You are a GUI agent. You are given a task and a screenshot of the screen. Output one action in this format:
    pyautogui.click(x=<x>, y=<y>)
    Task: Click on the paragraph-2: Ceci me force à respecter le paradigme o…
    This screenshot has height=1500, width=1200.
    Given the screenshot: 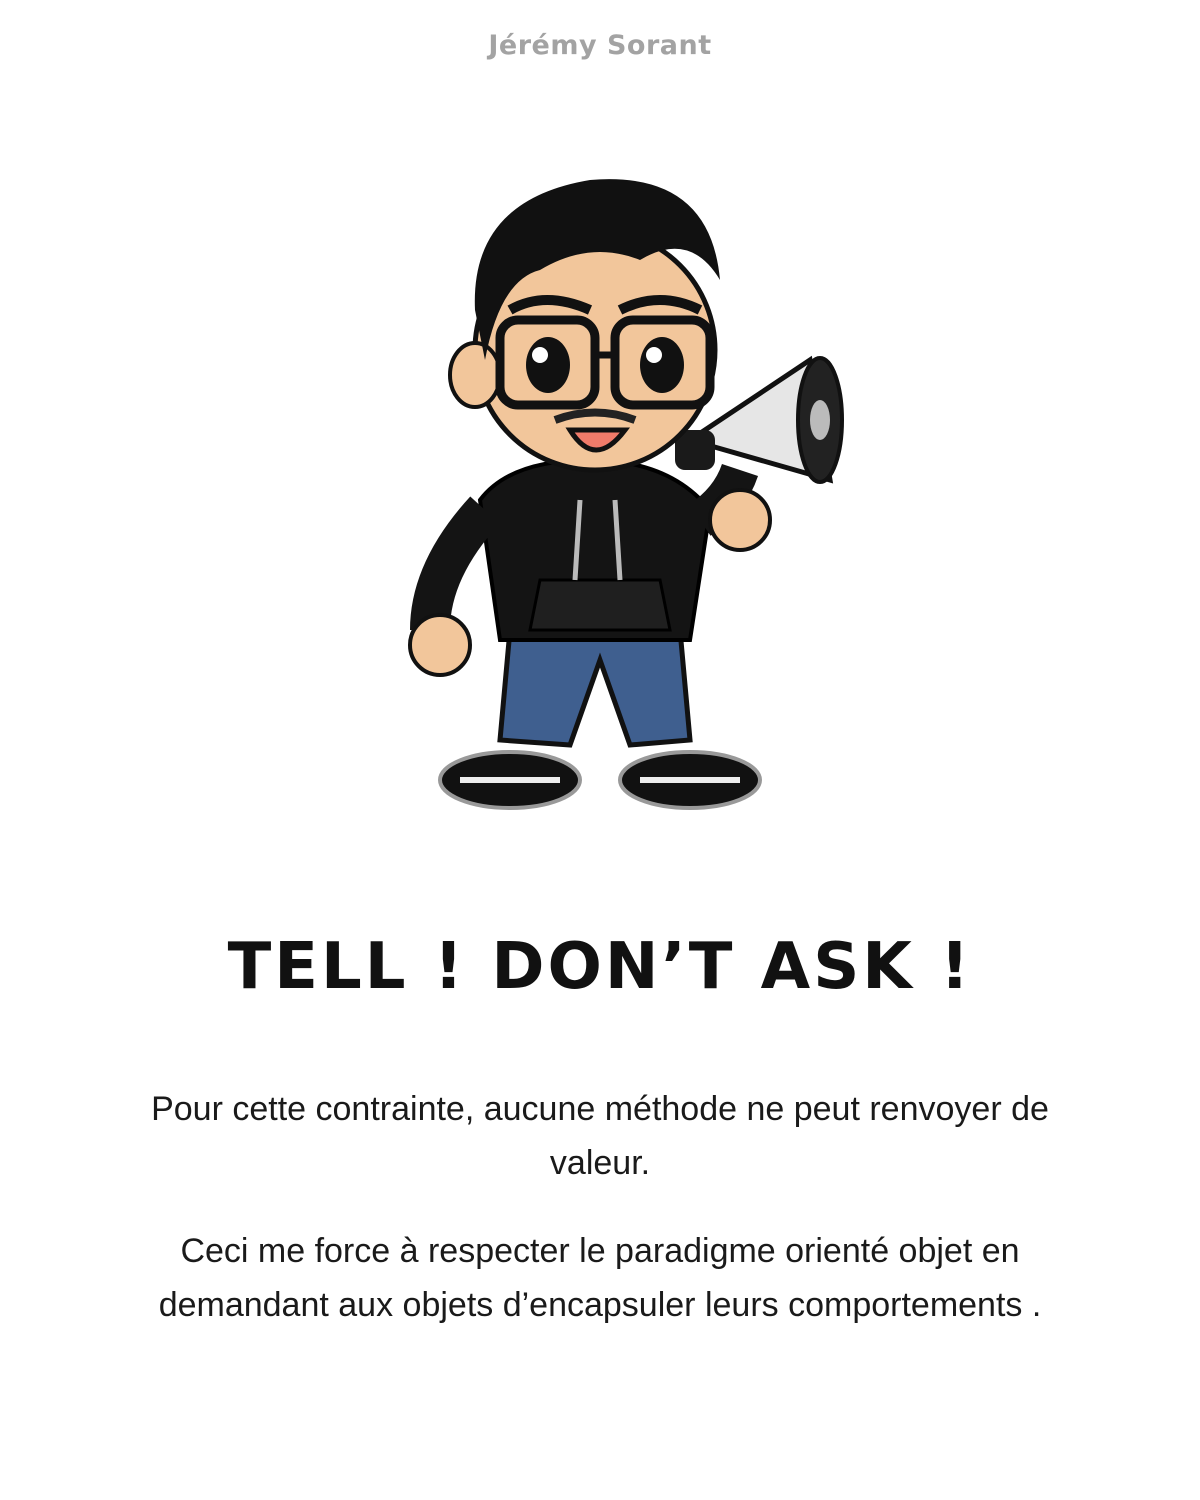 What is the action you would take?
    pyautogui.click(x=600, y=1278)
    